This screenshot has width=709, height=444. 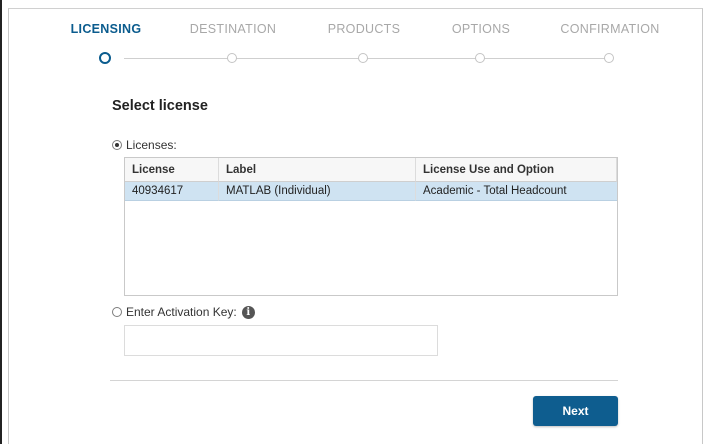 I want to click on footer-divider, so click(x=364, y=380).